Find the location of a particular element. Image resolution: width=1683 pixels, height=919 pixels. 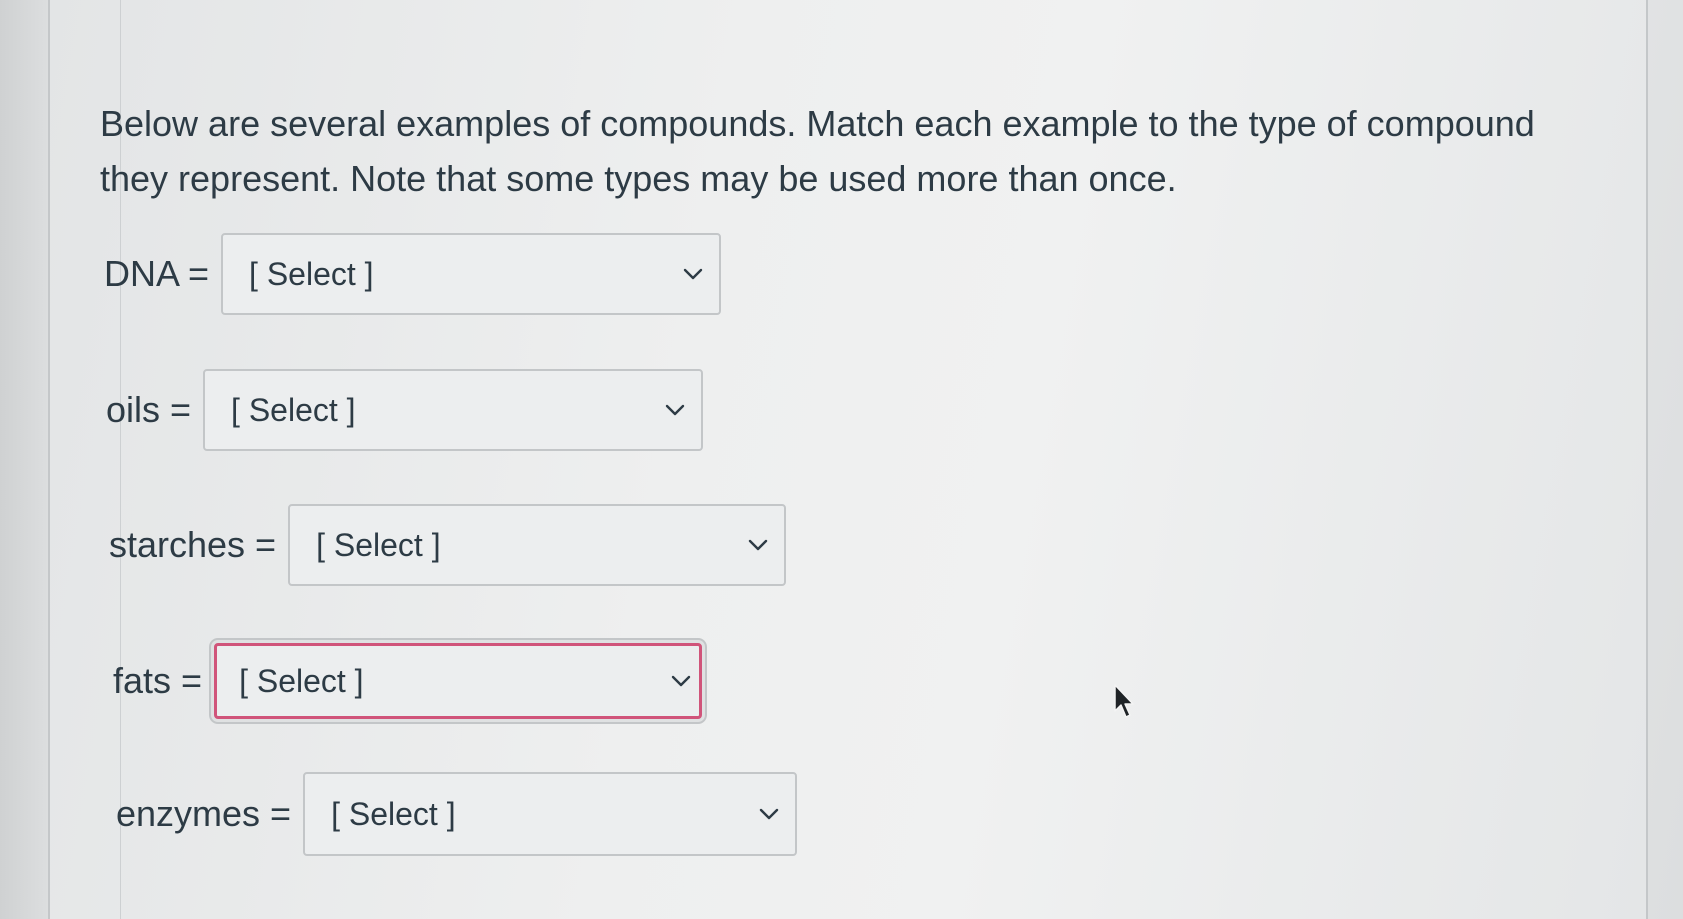

dna-select: [ Select ] is located at coordinates (471, 274).